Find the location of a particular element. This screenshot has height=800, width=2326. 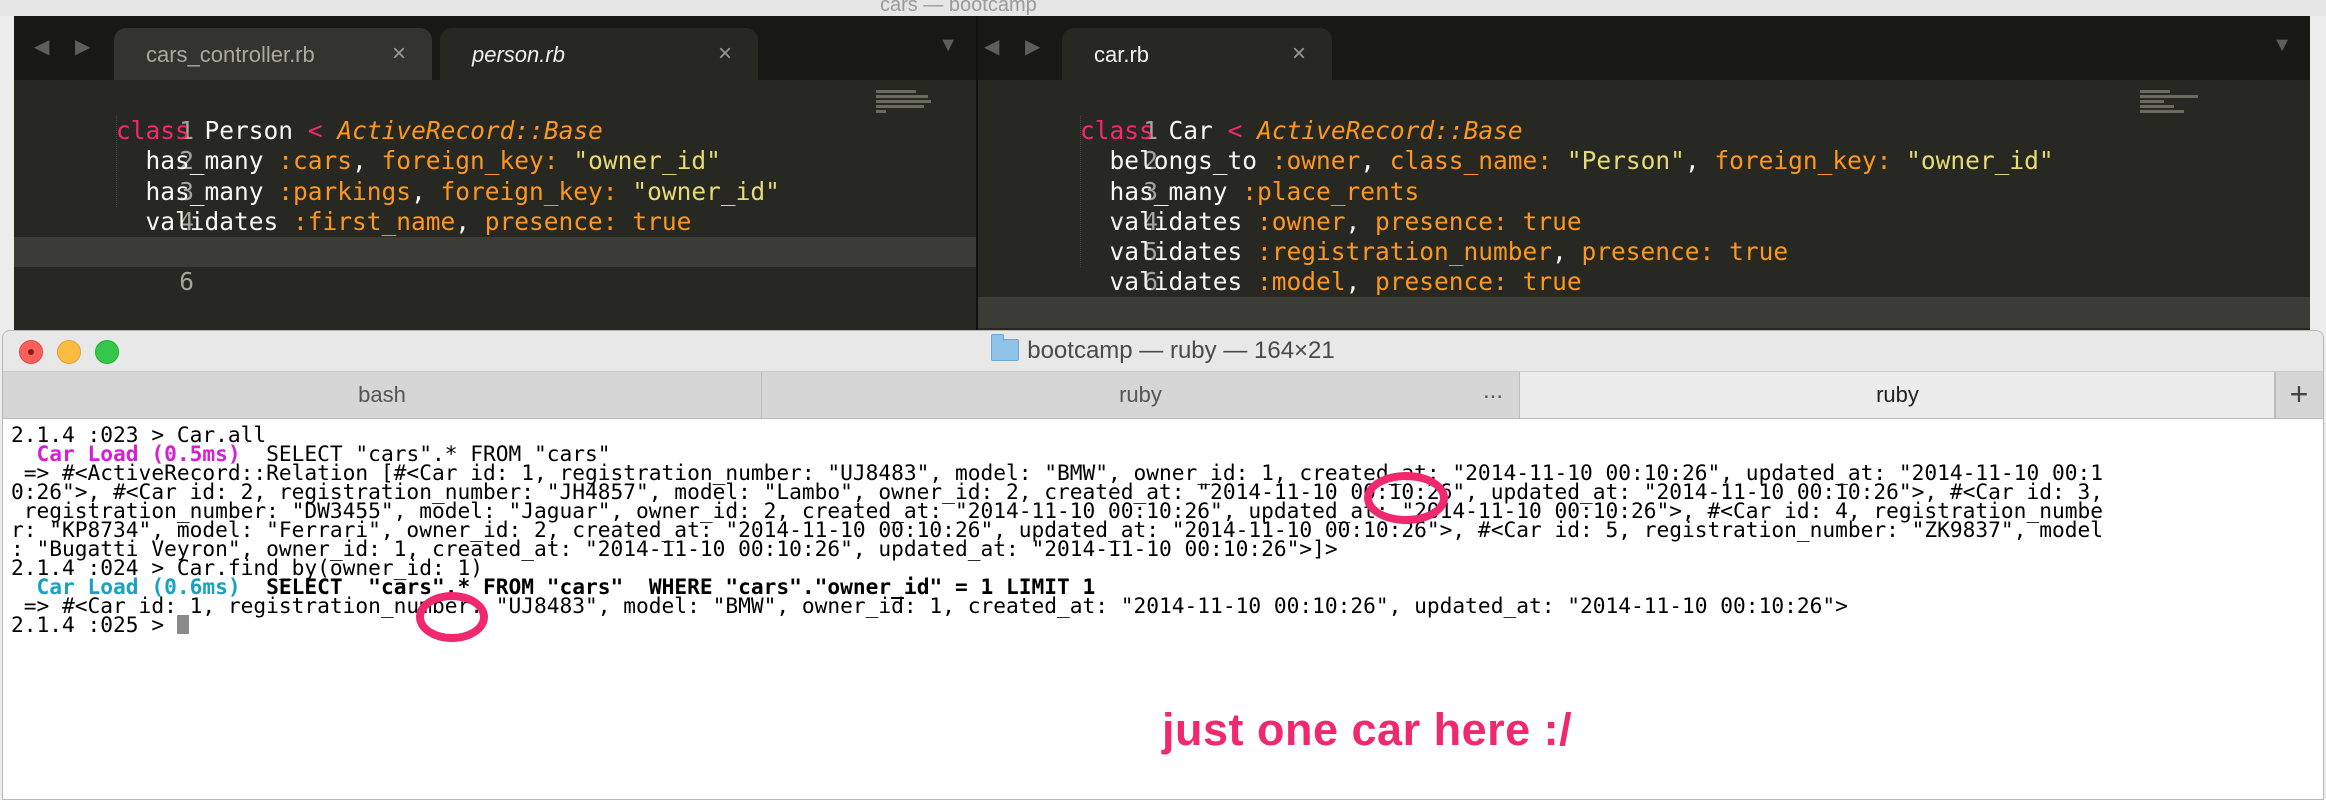

tab-label: car.rb is located at coordinates (1122, 54).